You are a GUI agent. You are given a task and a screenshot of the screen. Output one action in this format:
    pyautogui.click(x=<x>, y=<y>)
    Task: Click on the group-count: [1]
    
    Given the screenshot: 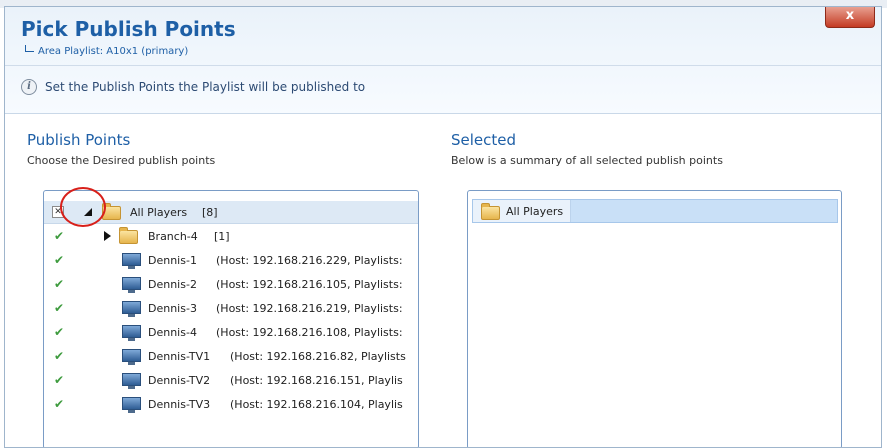 What is the action you would take?
    pyautogui.click(x=222, y=236)
    